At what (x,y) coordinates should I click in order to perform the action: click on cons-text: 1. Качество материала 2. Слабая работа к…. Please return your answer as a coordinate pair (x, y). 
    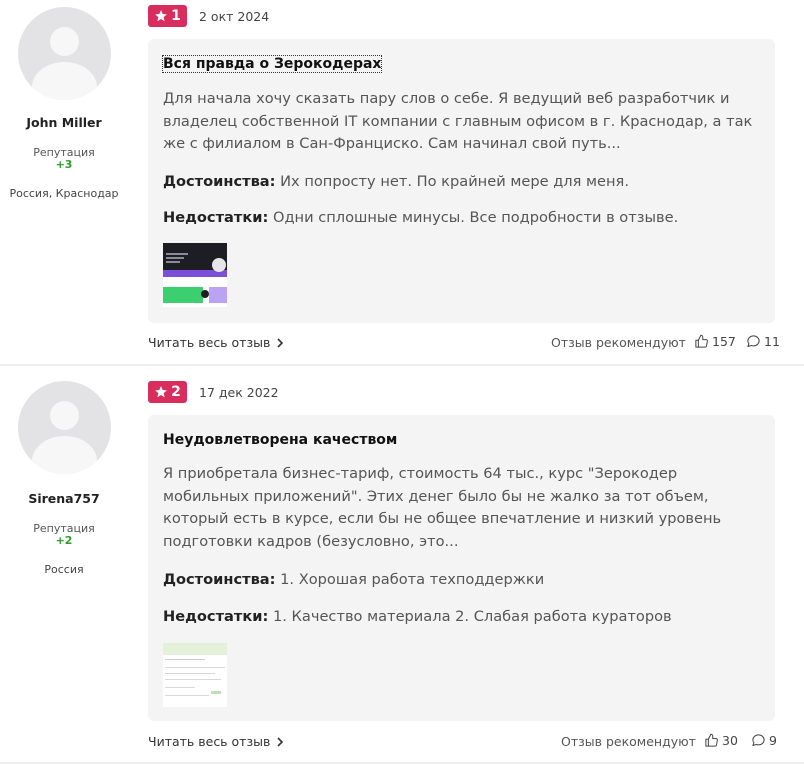
    Looking at the image, I should click on (472, 616).